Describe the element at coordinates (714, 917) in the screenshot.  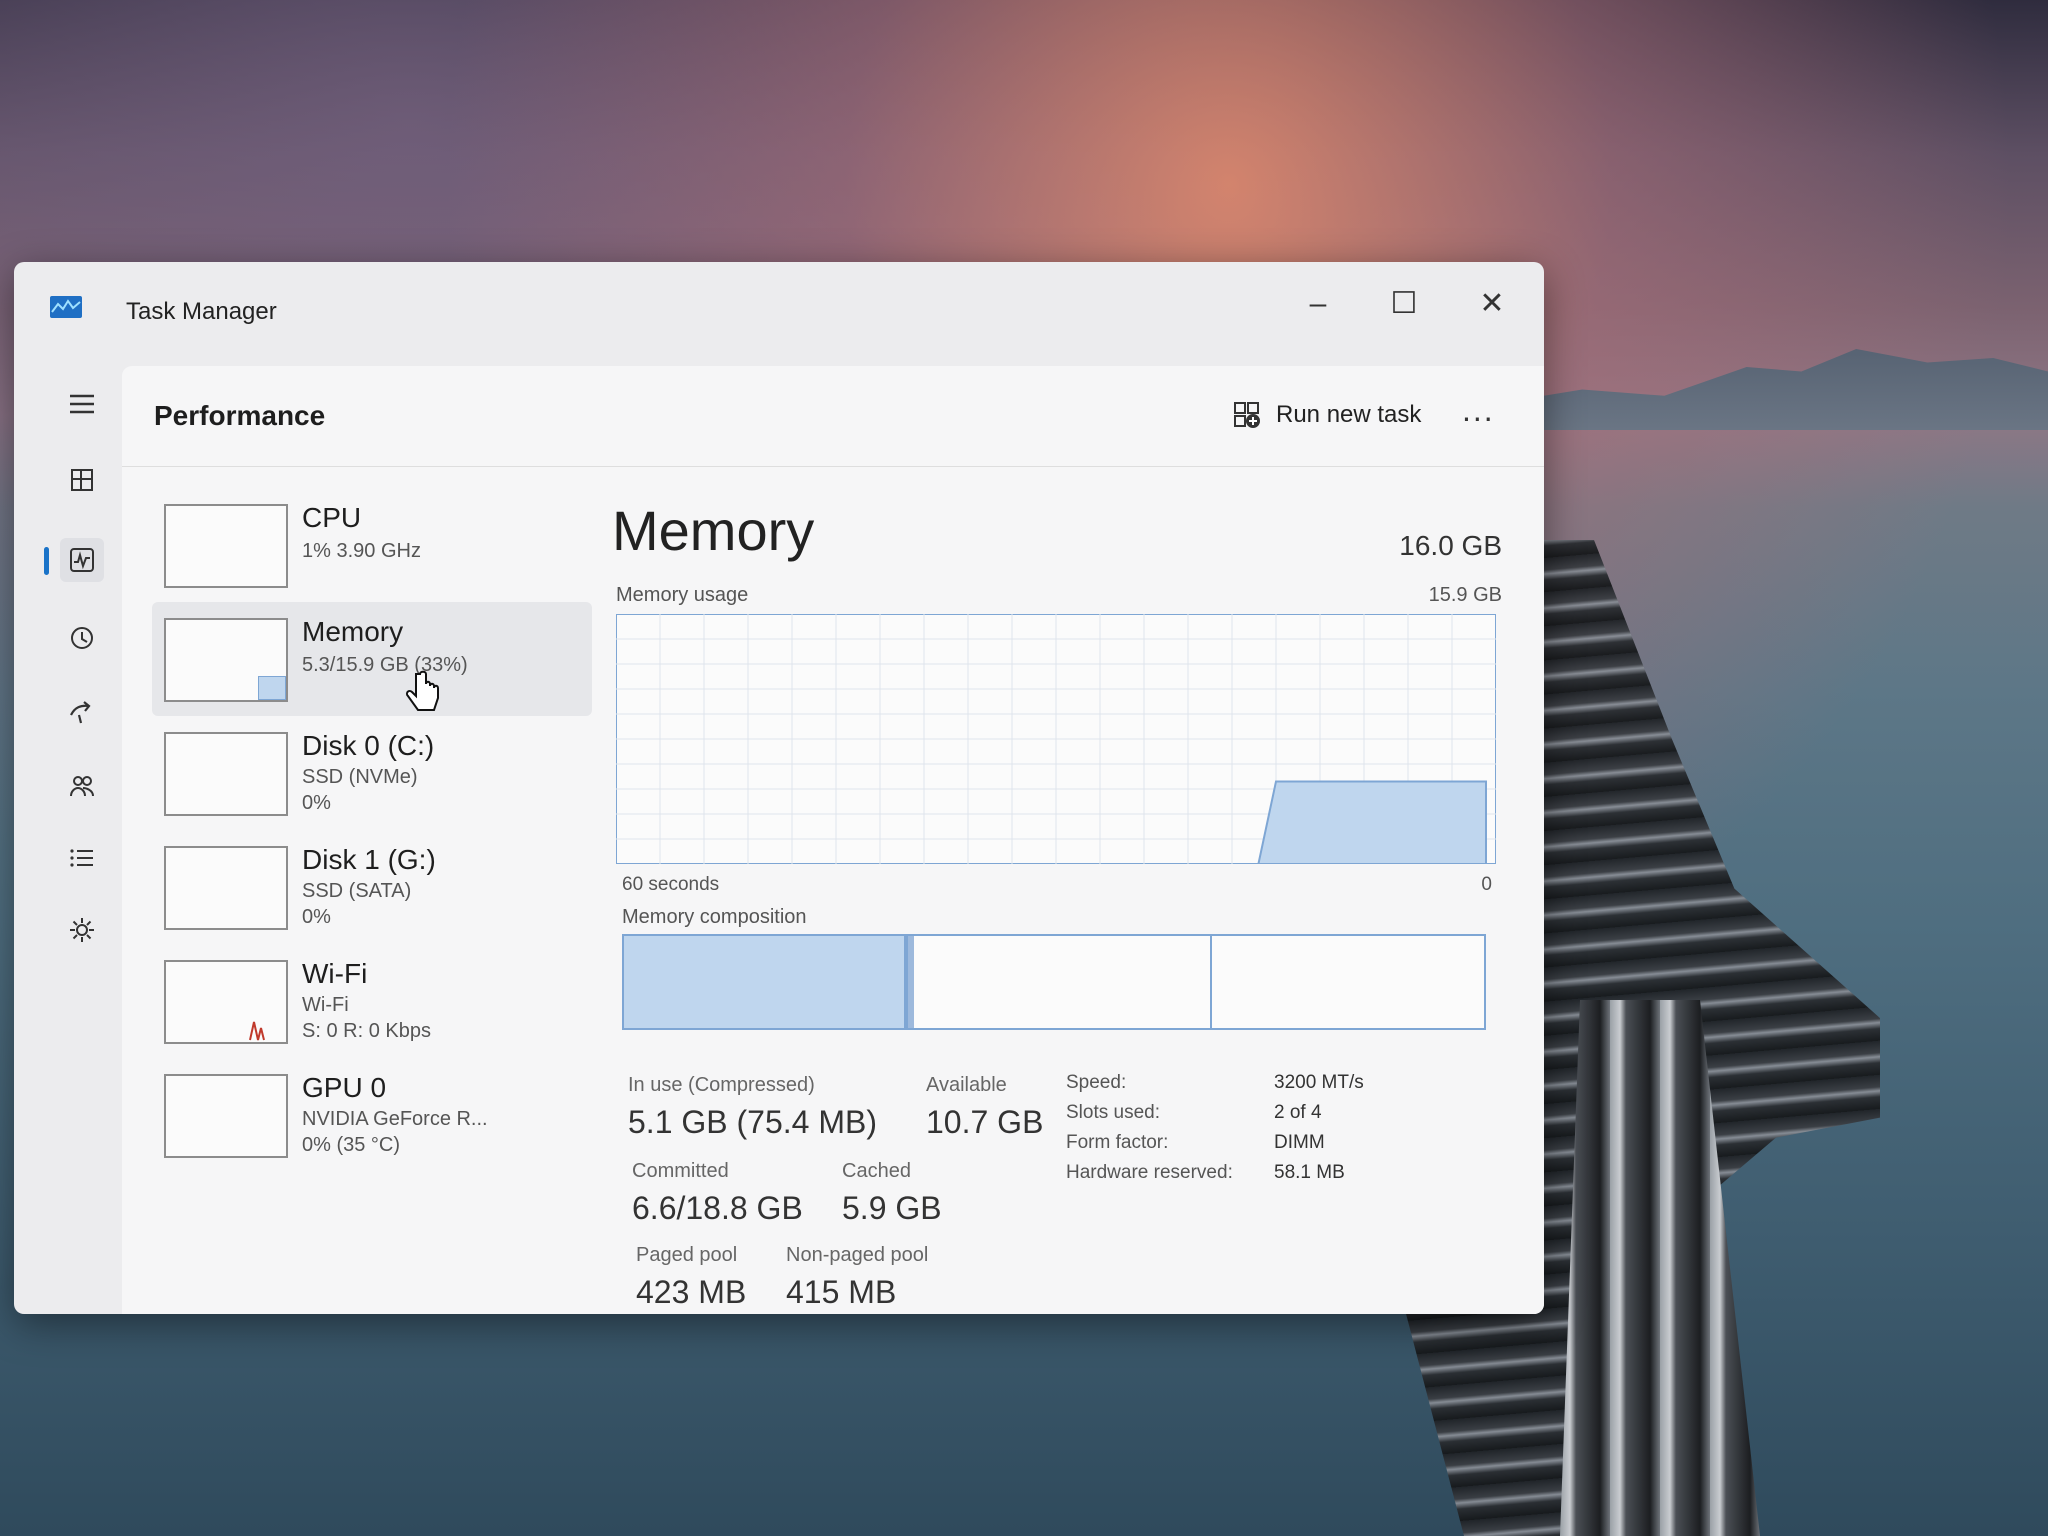
I see `memory-composition-label: Memory composition` at that location.